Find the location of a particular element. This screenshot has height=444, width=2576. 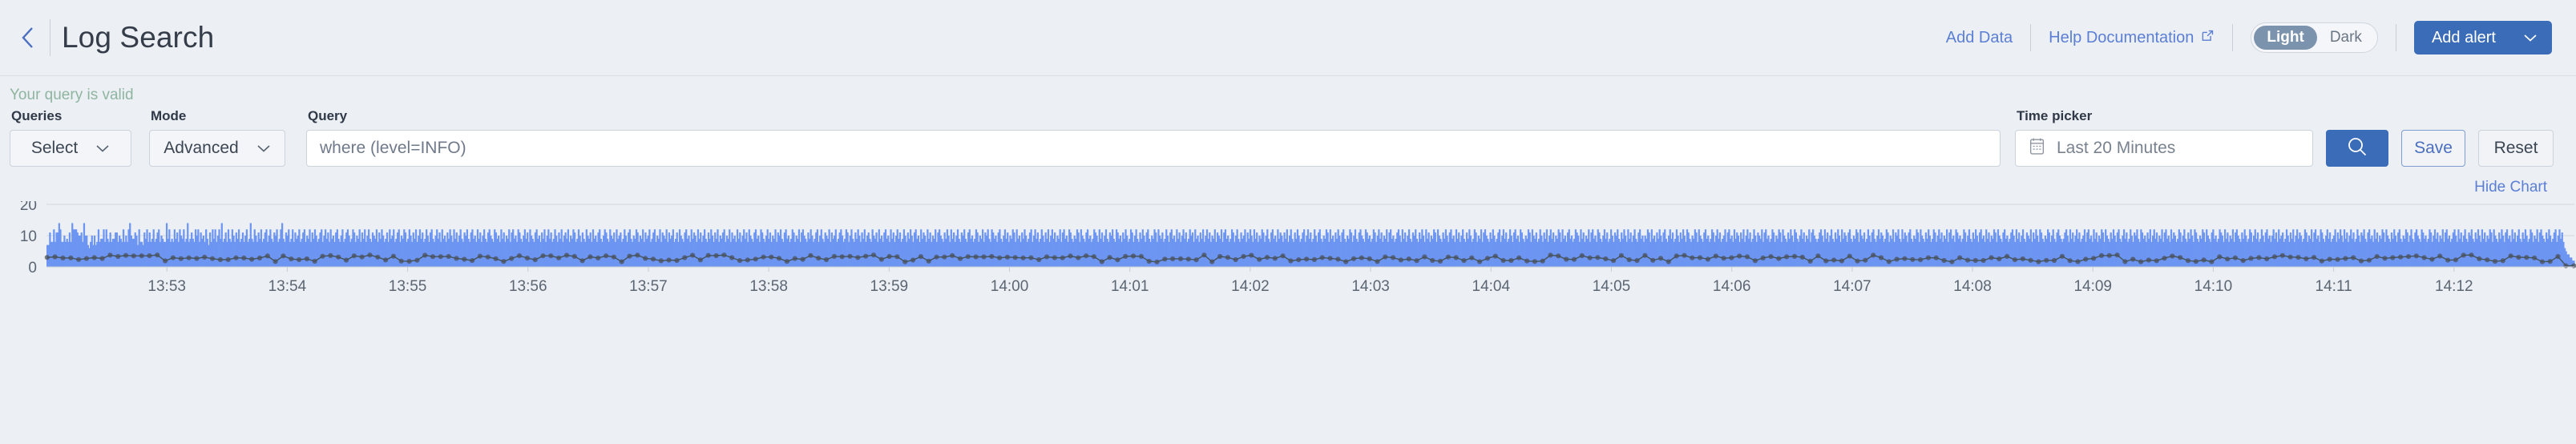

svg-text: 14:09 is located at coordinates (2092, 286).